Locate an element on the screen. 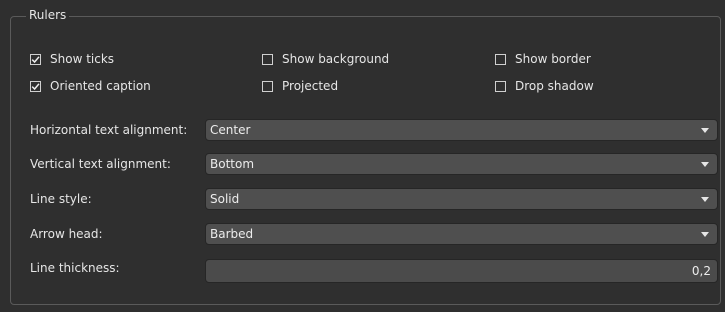 This screenshot has width=725, height=312. drop-shadow-checkbox: Drop shadow is located at coordinates (544, 86).